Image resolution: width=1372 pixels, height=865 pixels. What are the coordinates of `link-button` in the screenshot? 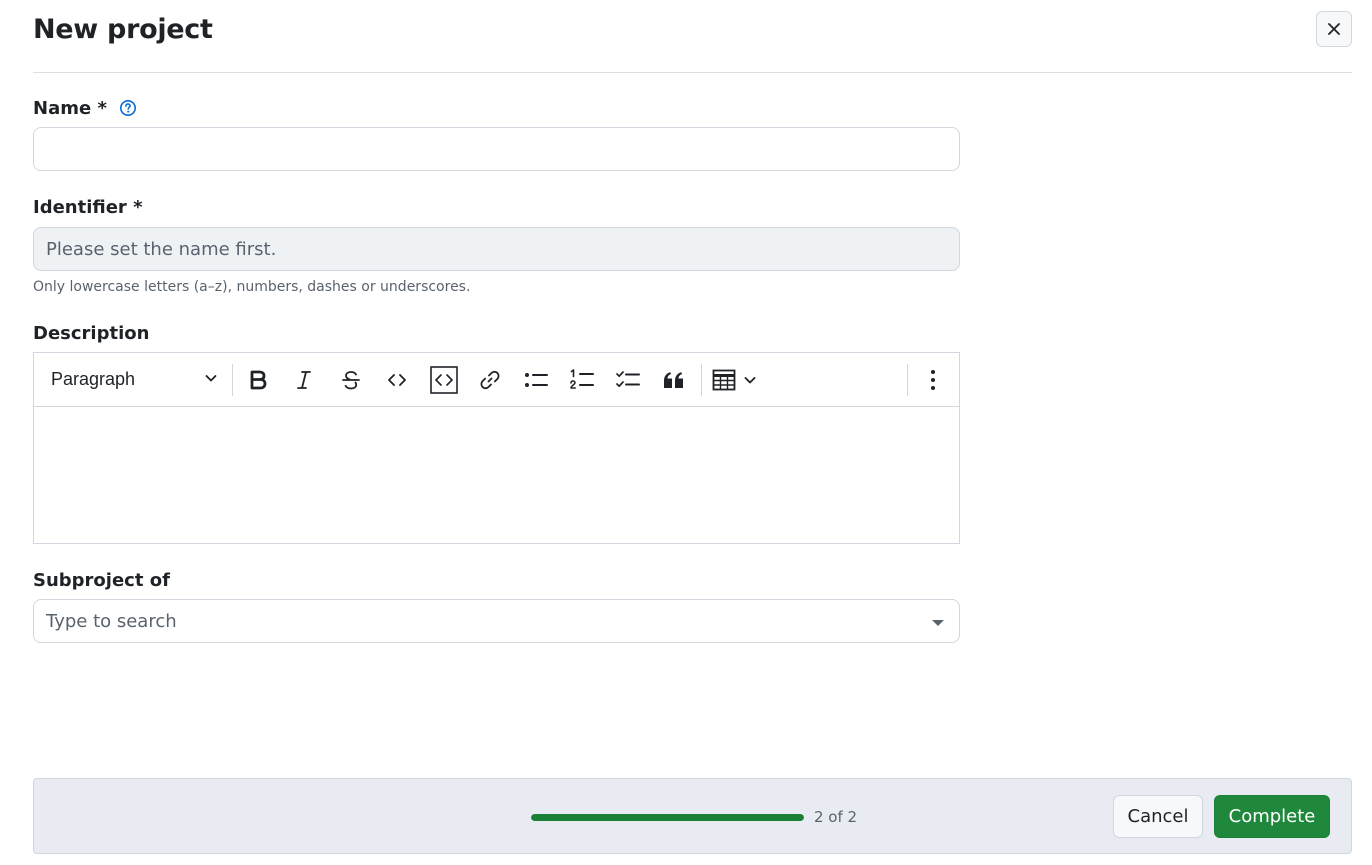 It's located at (490, 380).